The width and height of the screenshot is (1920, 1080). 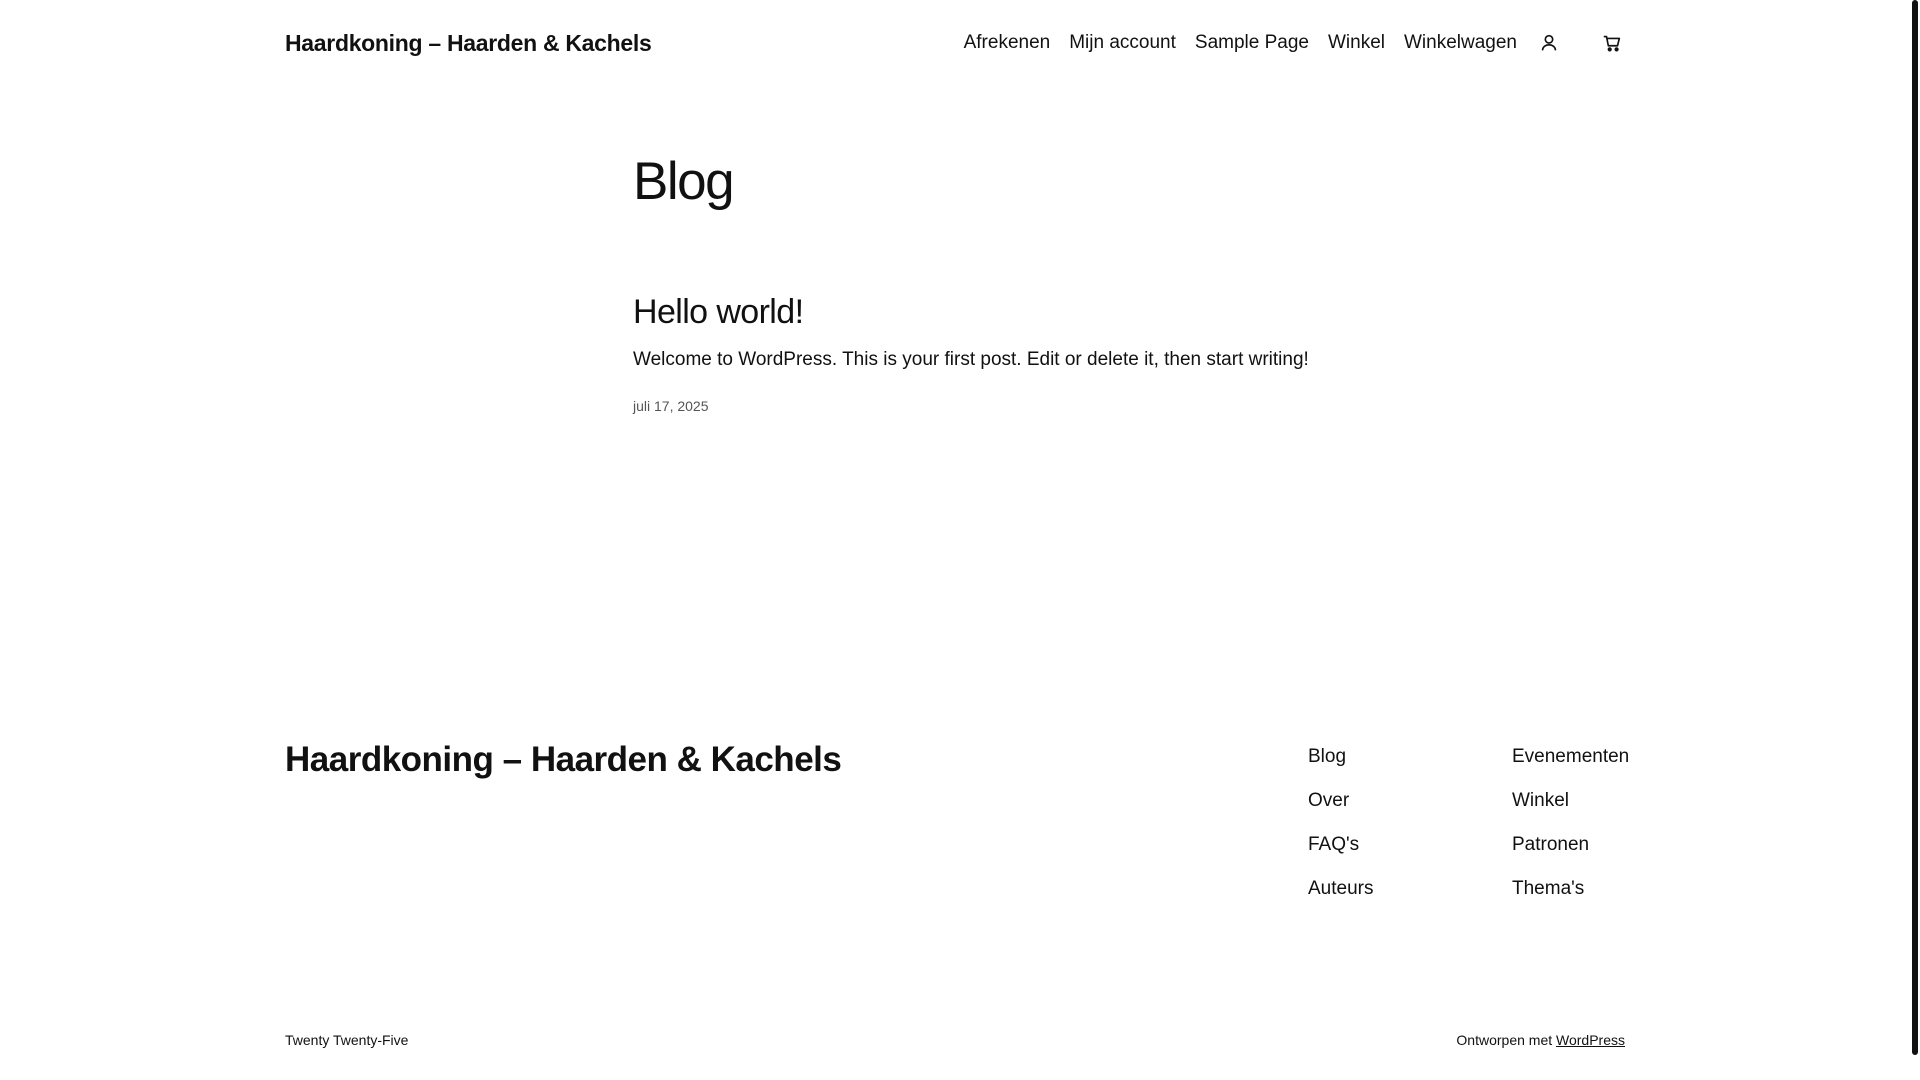 What do you see at coordinates (1122, 43) in the screenshot?
I see `nav-item-mijn-account: Mijn account` at bounding box center [1122, 43].